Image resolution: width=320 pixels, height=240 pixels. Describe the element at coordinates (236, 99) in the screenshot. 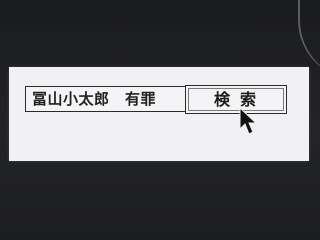

I see `search-button: 検索` at that location.